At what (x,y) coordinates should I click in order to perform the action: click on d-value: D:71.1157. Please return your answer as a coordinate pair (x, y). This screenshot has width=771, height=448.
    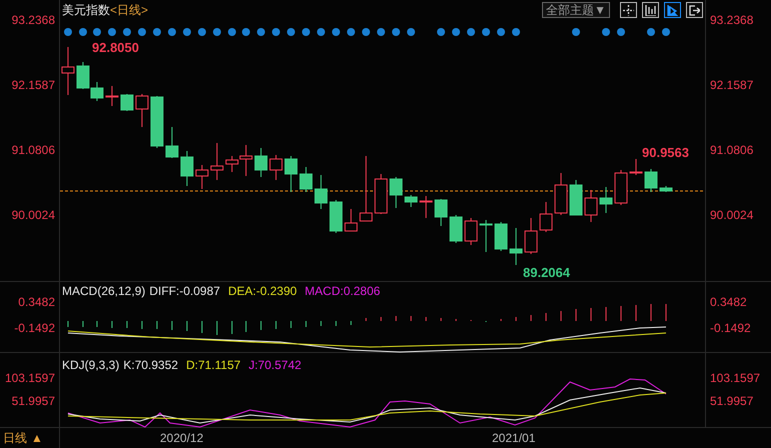
    Looking at the image, I should click on (213, 365).